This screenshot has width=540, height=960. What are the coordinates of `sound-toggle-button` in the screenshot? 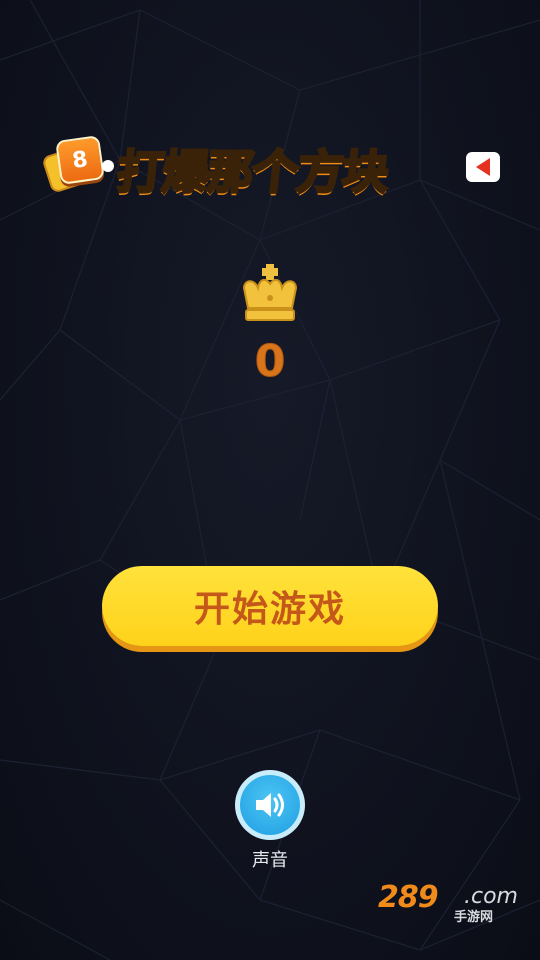 It's located at (270, 805).